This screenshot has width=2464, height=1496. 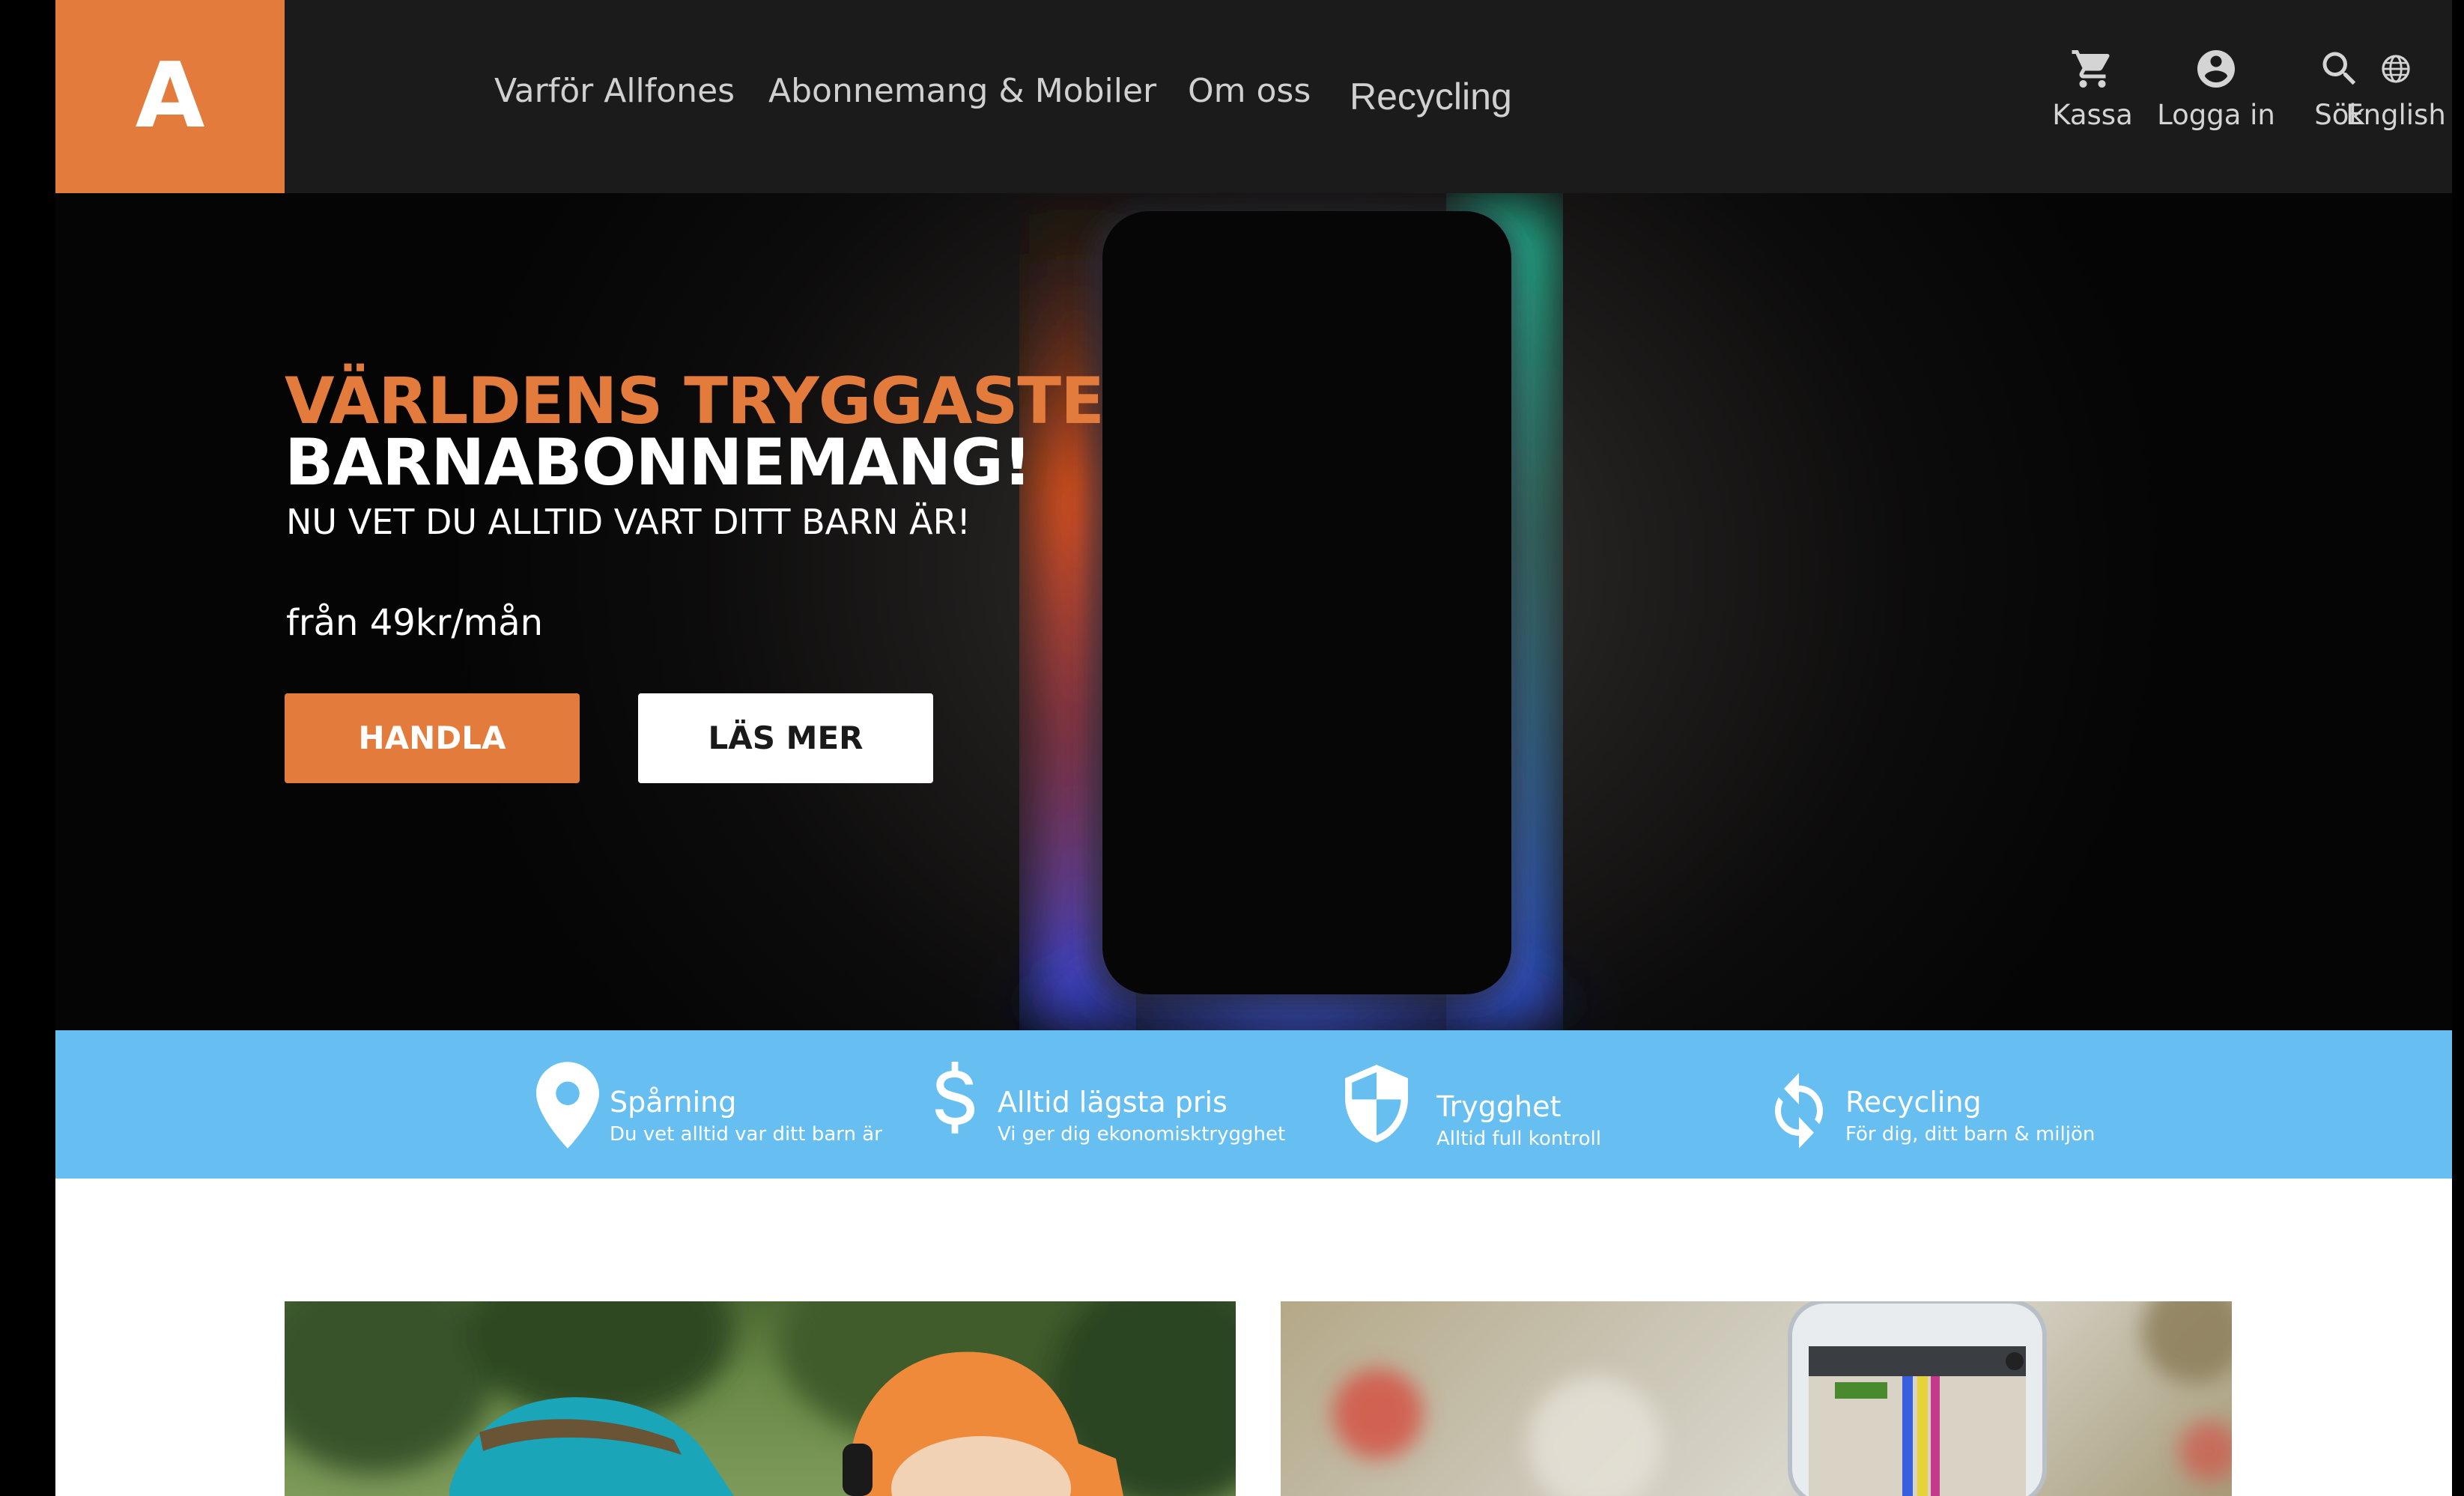 What do you see at coordinates (955, 1098) in the screenshot?
I see `dollar-icon` at bounding box center [955, 1098].